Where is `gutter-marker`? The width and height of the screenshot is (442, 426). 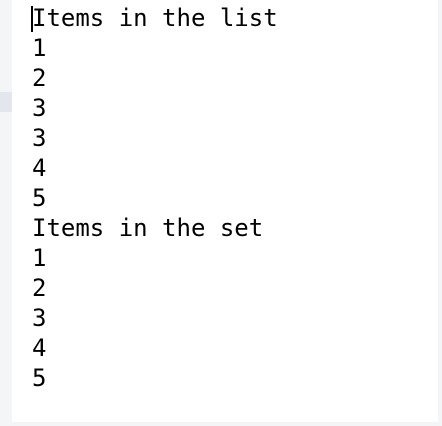 gutter-marker is located at coordinates (6, 102).